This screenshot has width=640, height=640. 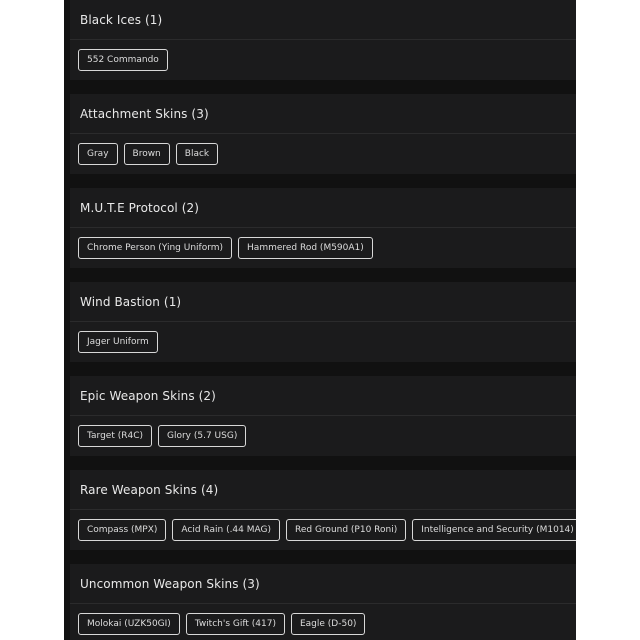 I want to click on section-title: M.U.T.E Protocol (2), so click(x=140, y=207).